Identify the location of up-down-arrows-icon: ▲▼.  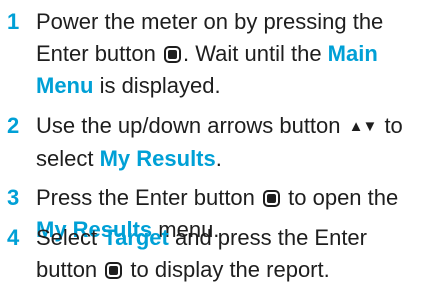
(363, 126).